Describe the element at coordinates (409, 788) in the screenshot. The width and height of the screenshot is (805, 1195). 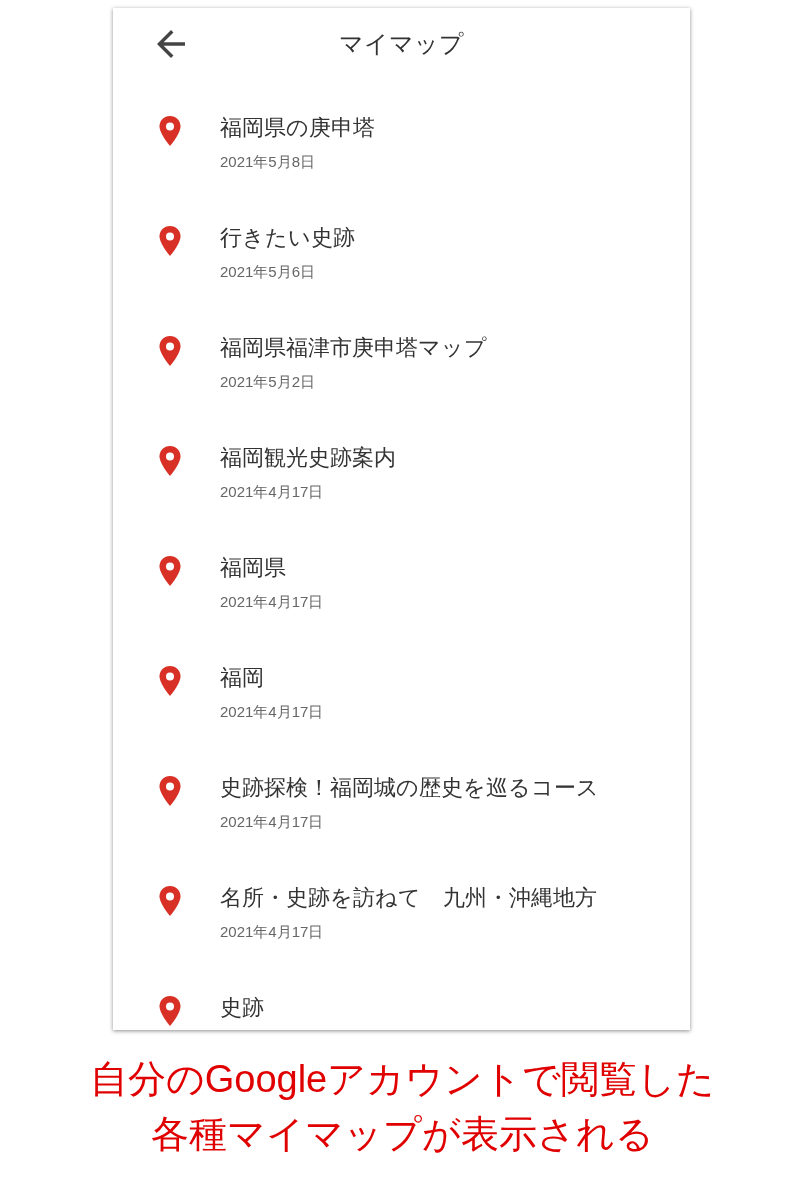
I see `map-title: 史跡探検！福岡城の歴史を巡るコース` at that location.